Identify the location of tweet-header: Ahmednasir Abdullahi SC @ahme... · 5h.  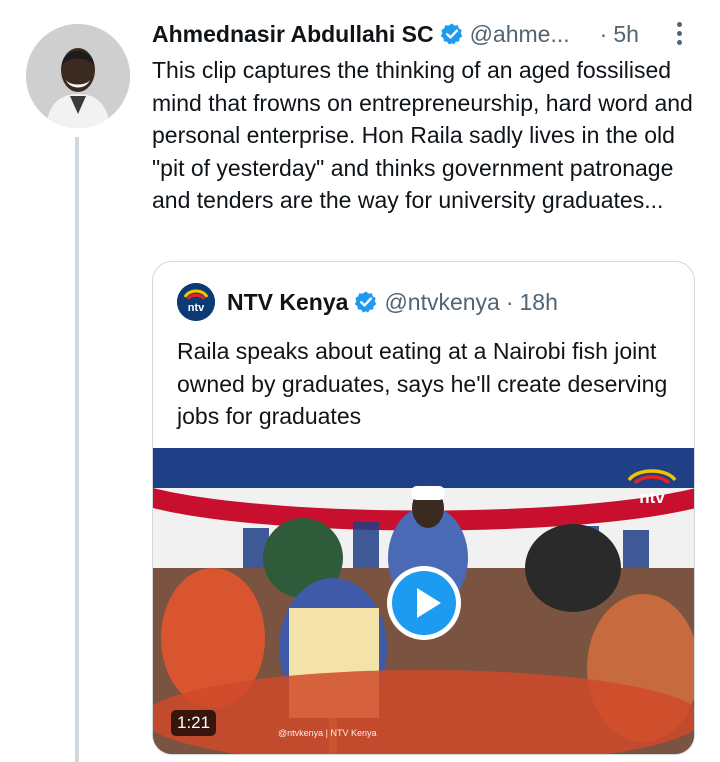
(427, 34).